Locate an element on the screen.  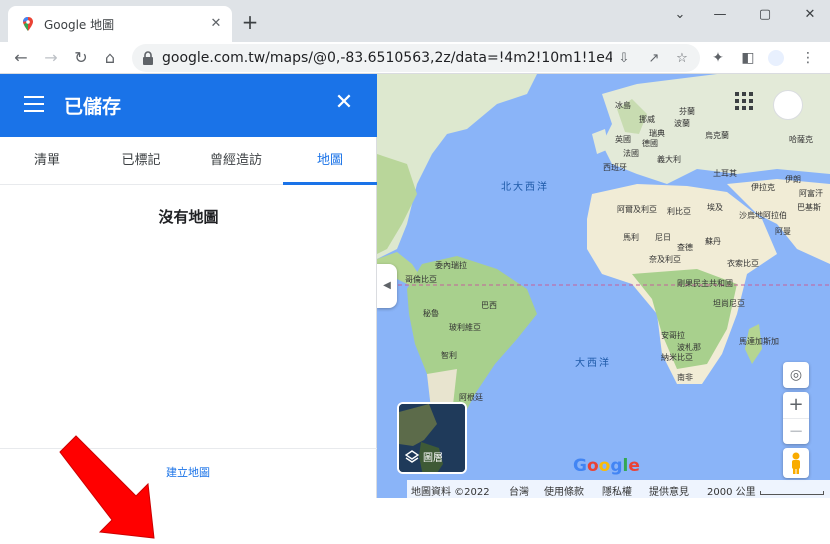
my-location-icon: ◎ is located at coordinates (796, 375).